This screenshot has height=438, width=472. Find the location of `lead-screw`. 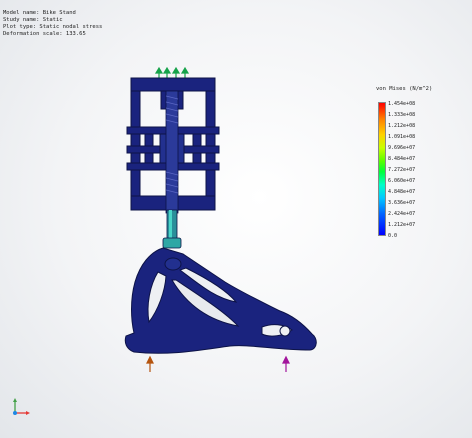

lead-screw is located at coordinates (172, 152).